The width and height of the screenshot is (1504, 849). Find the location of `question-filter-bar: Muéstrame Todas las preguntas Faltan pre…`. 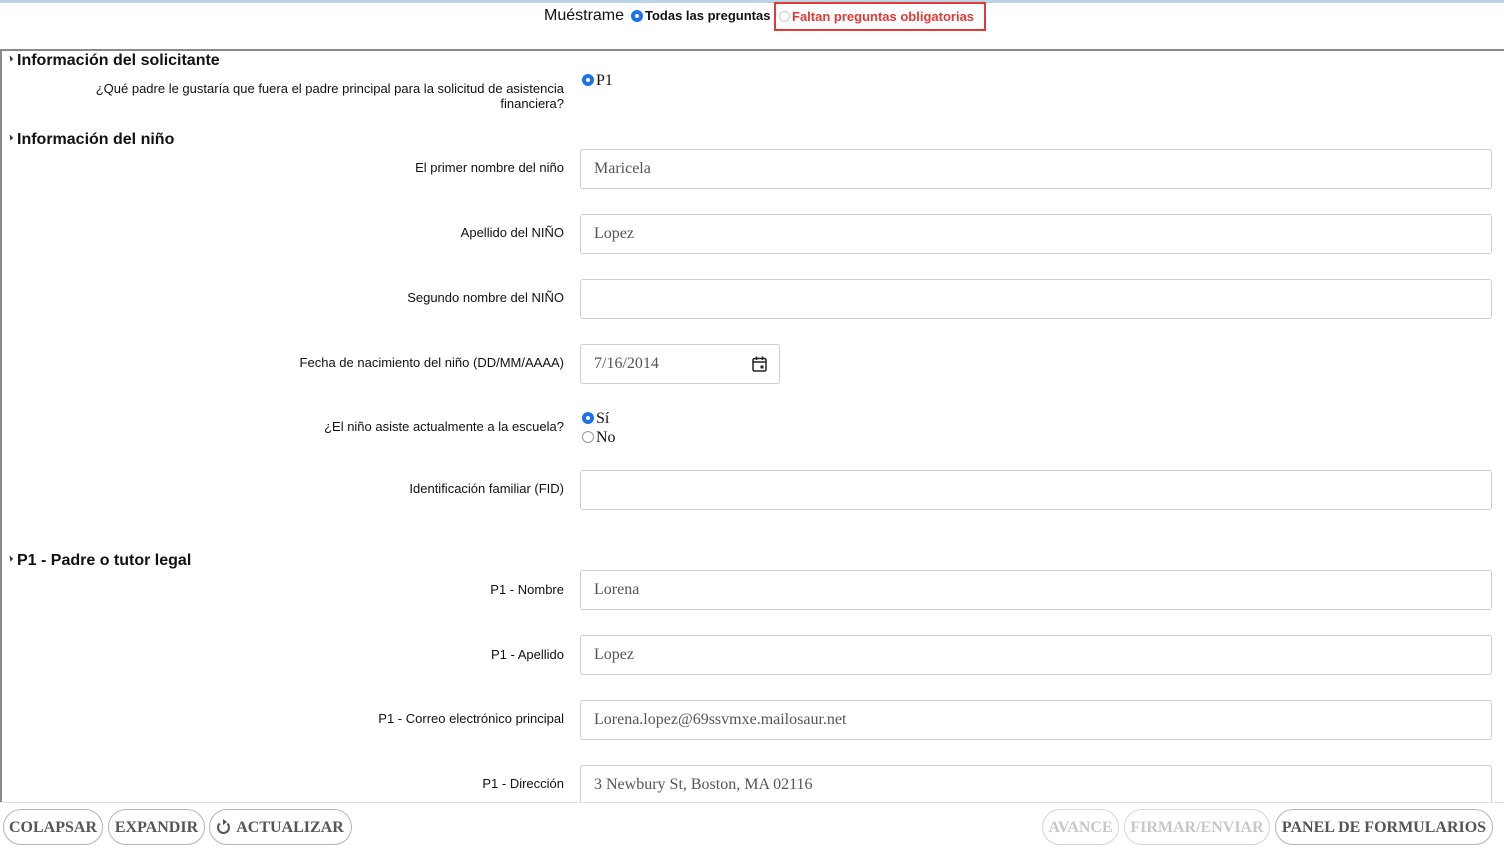

question-filter-bar: Muéstrame Todas las preguntas Faltan pre… is located at coordinates (752, 23).